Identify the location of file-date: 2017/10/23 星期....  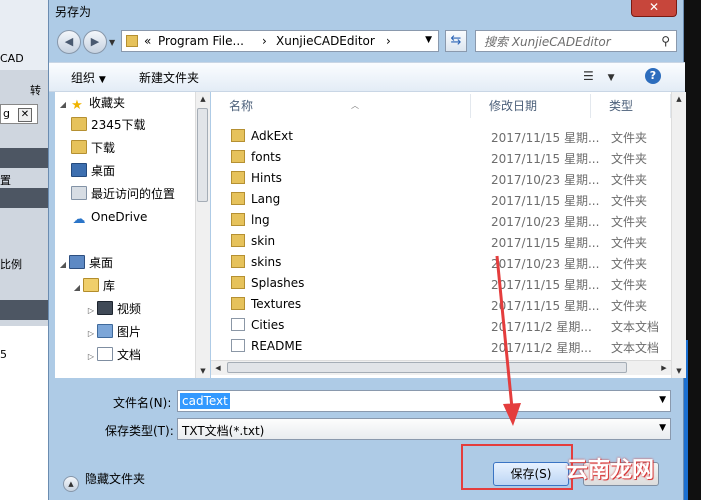
(545, 180).